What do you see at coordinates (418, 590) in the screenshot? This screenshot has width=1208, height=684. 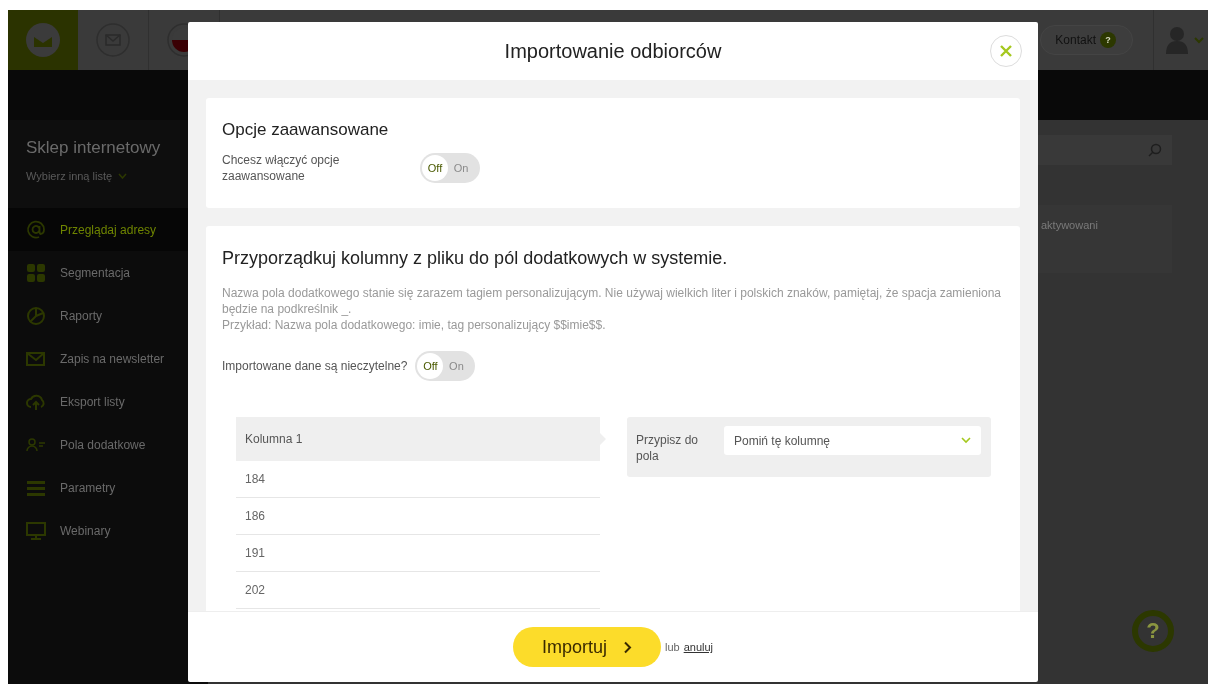 I see `column-value: 202` at bounding box center [418, 590].